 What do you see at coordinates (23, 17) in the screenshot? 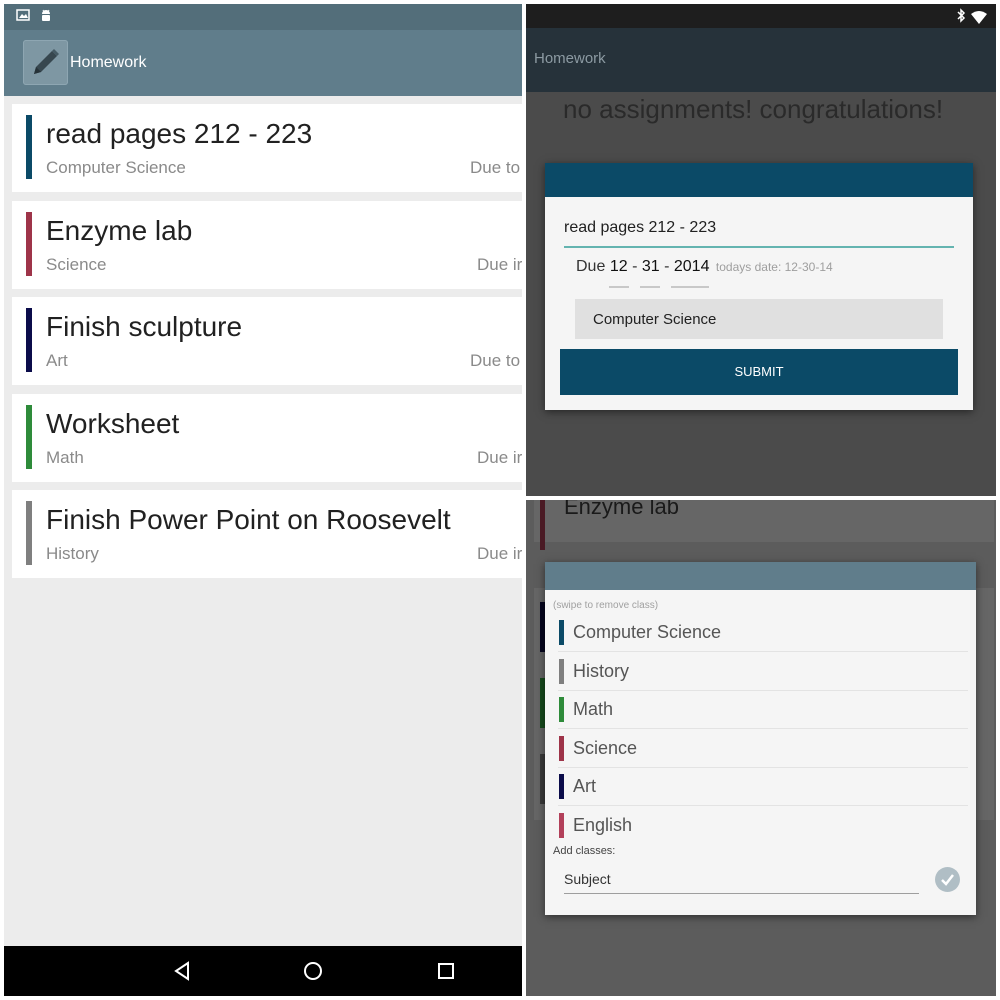
I see `image-icon` at bounding box center [23, 17].